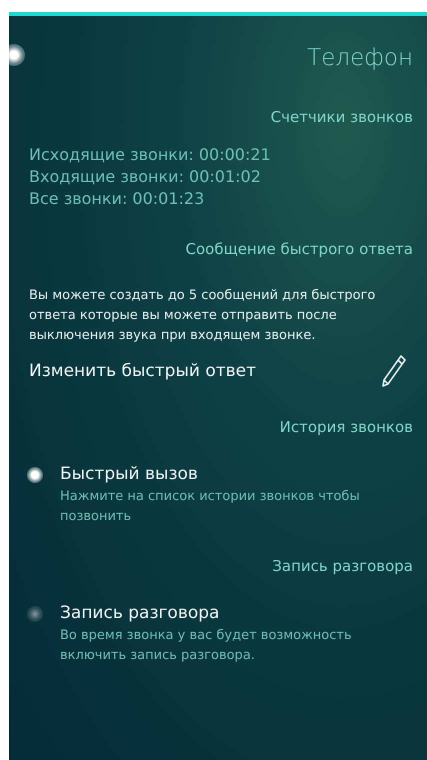  I want to click on call-counter: Входящие звонки: 00:01:02, so click(145, 177).